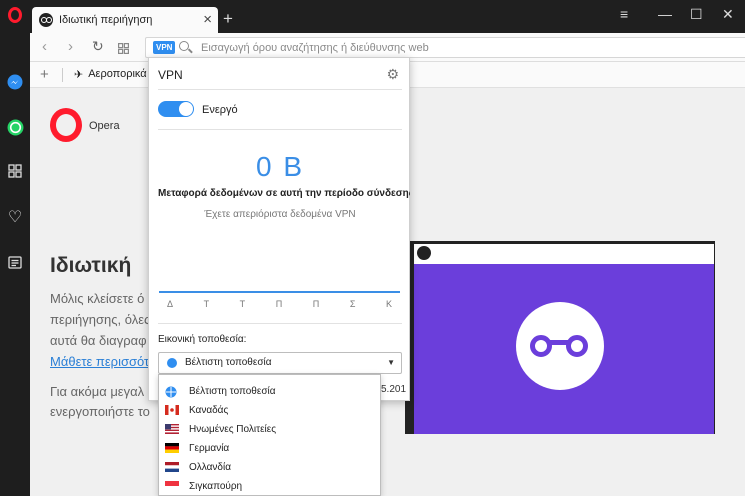 The image size is (745, 496). I want to click on location-option: Γερμανία, so click(269, 448).